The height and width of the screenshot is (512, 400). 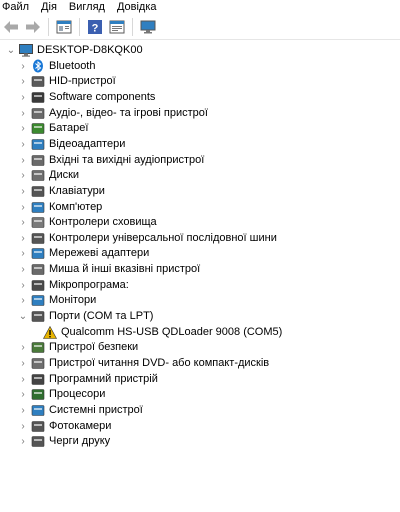 What do you see at coordinates (49, 7) in the screenshot?
I see `menu-action: Дія` at bounding box center [49, 7].